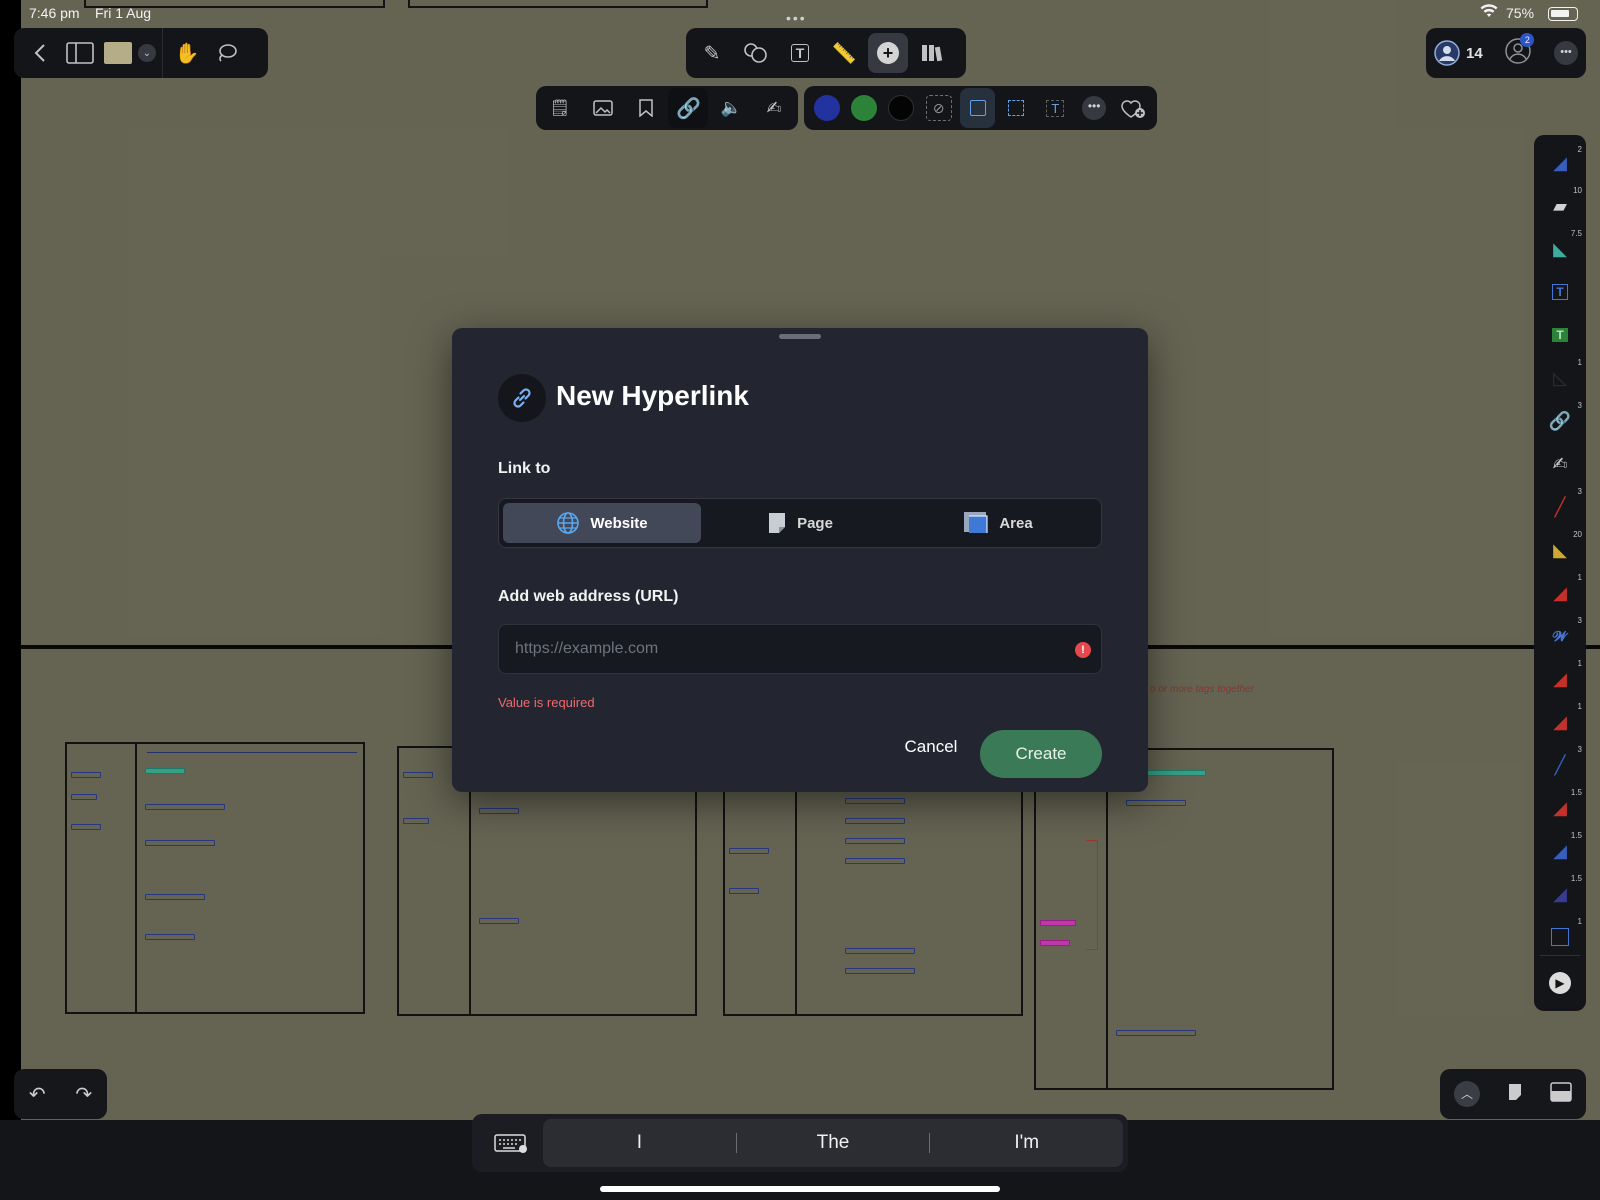 The width and height of the screenshot is (1600, 1200). What do you see at coordinates (800, 1189) in the screenshot?
I see `home-indicator` at bounding box center [800, 1189].